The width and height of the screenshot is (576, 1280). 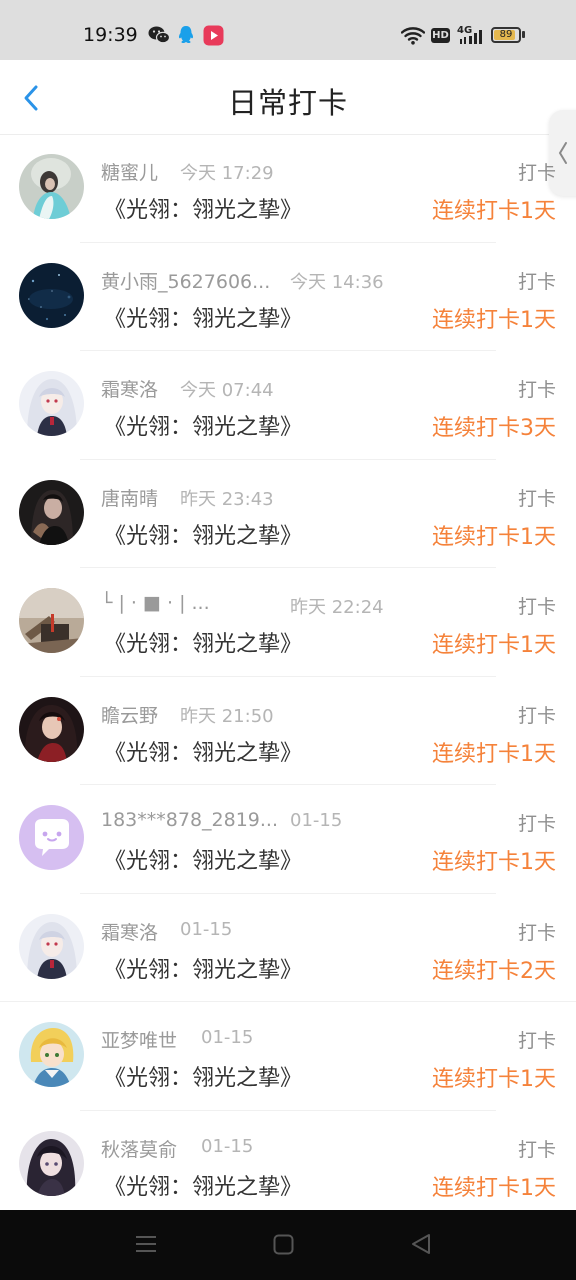 What do you see at coordinates (186, 35) in the screenshot?
I see `qq-icon` at bounding box center [186, 35].